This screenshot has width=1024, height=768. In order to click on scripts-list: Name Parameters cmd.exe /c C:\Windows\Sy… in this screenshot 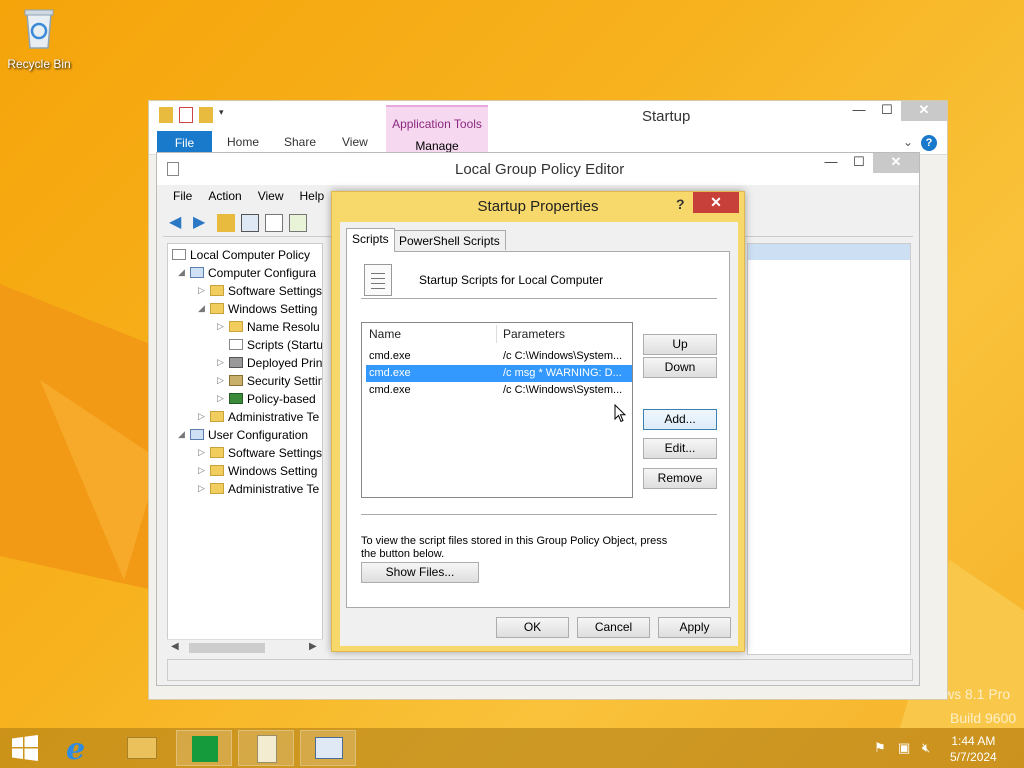, I will do `click(497, 410)`.